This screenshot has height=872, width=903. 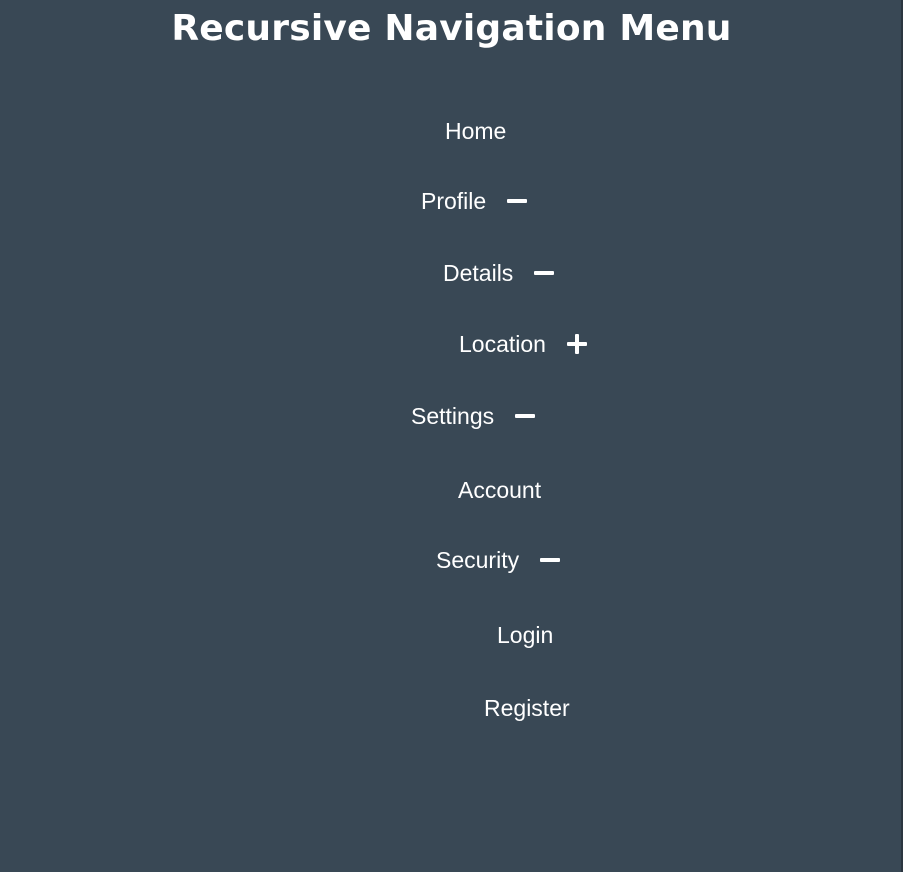 I want to click on menu-item-label: Profile, so click(x=454, y=201).